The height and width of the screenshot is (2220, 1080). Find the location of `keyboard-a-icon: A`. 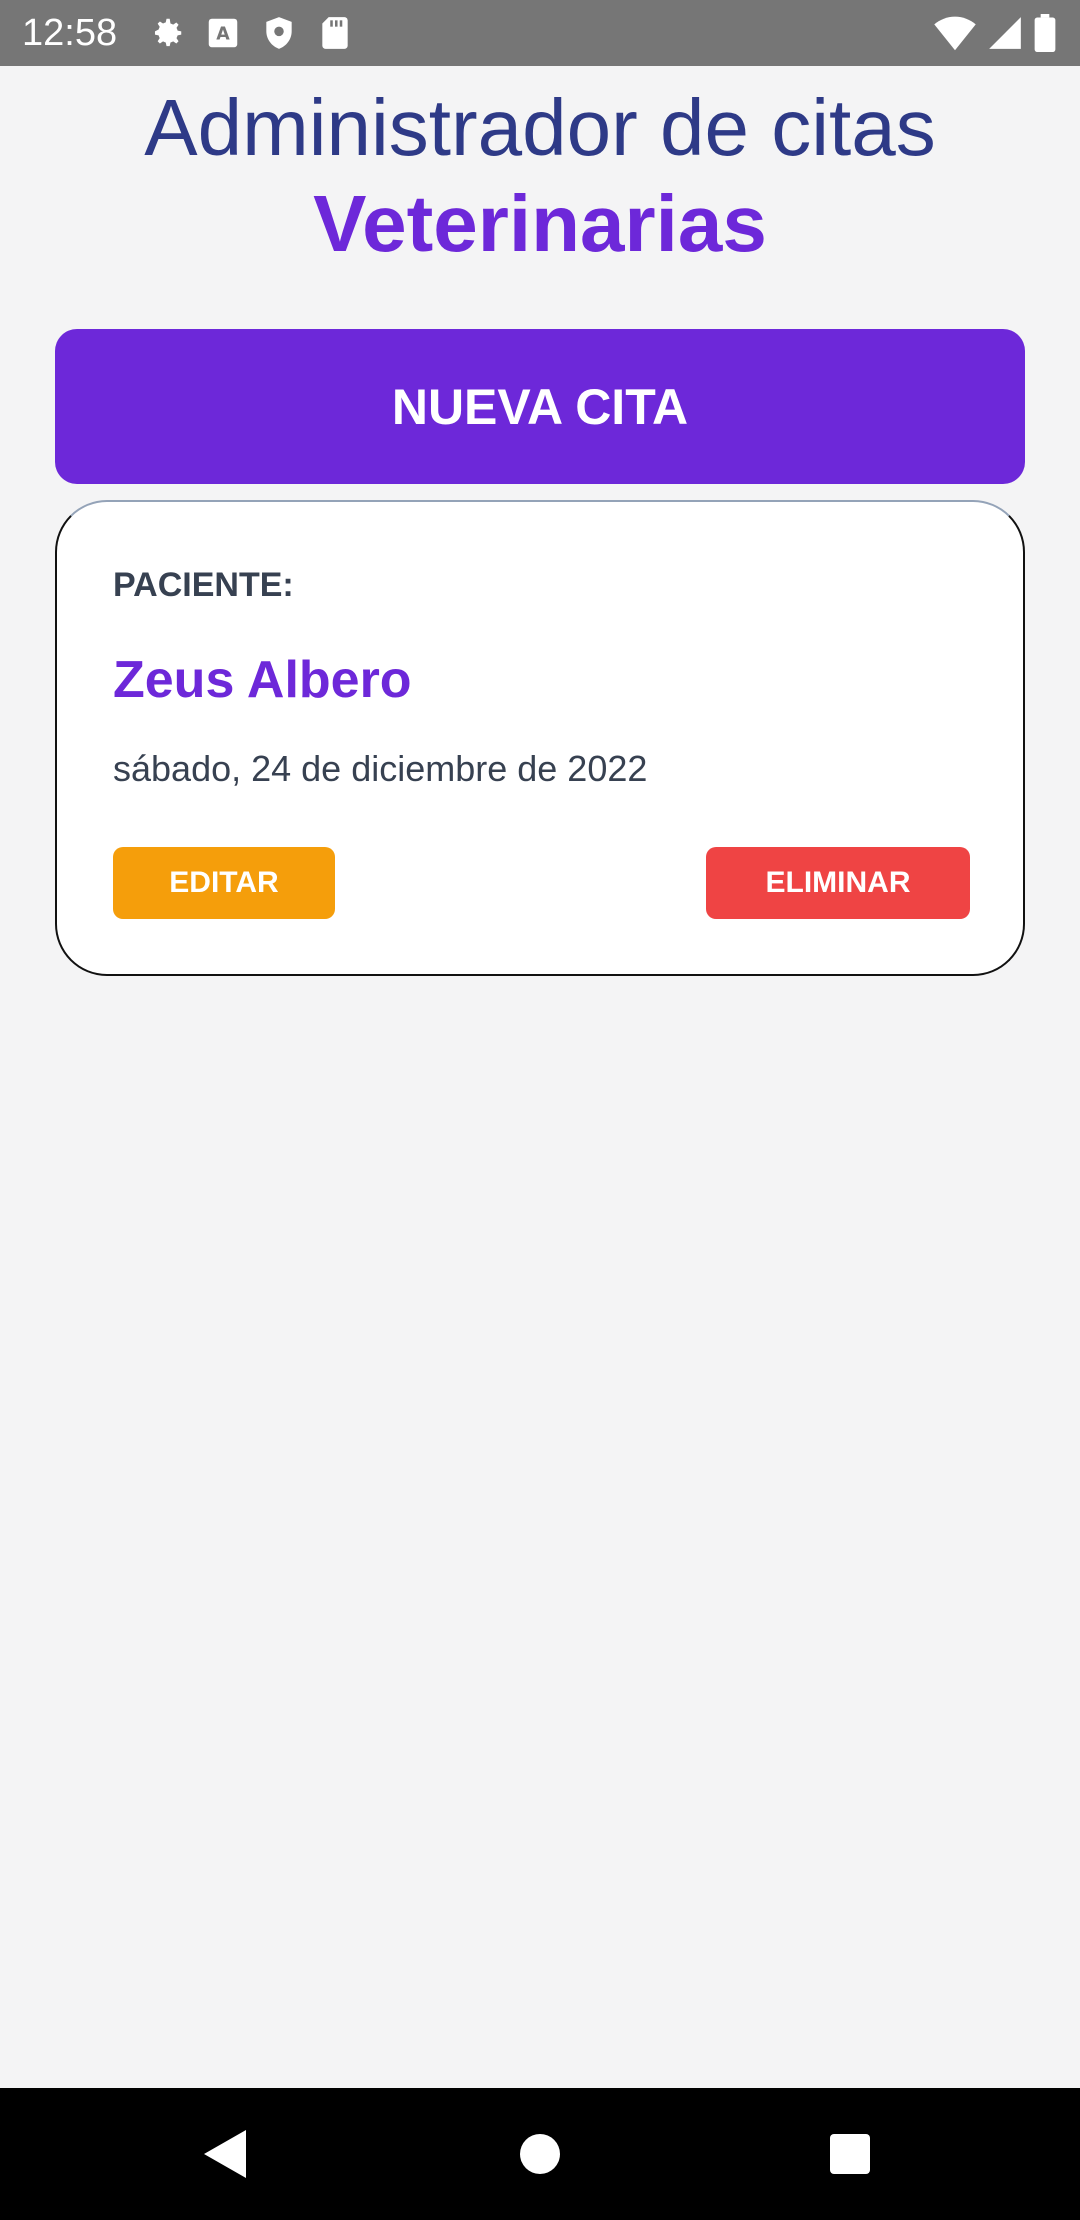

keyboard-a-icon: A is located at coordinates (223, 33).